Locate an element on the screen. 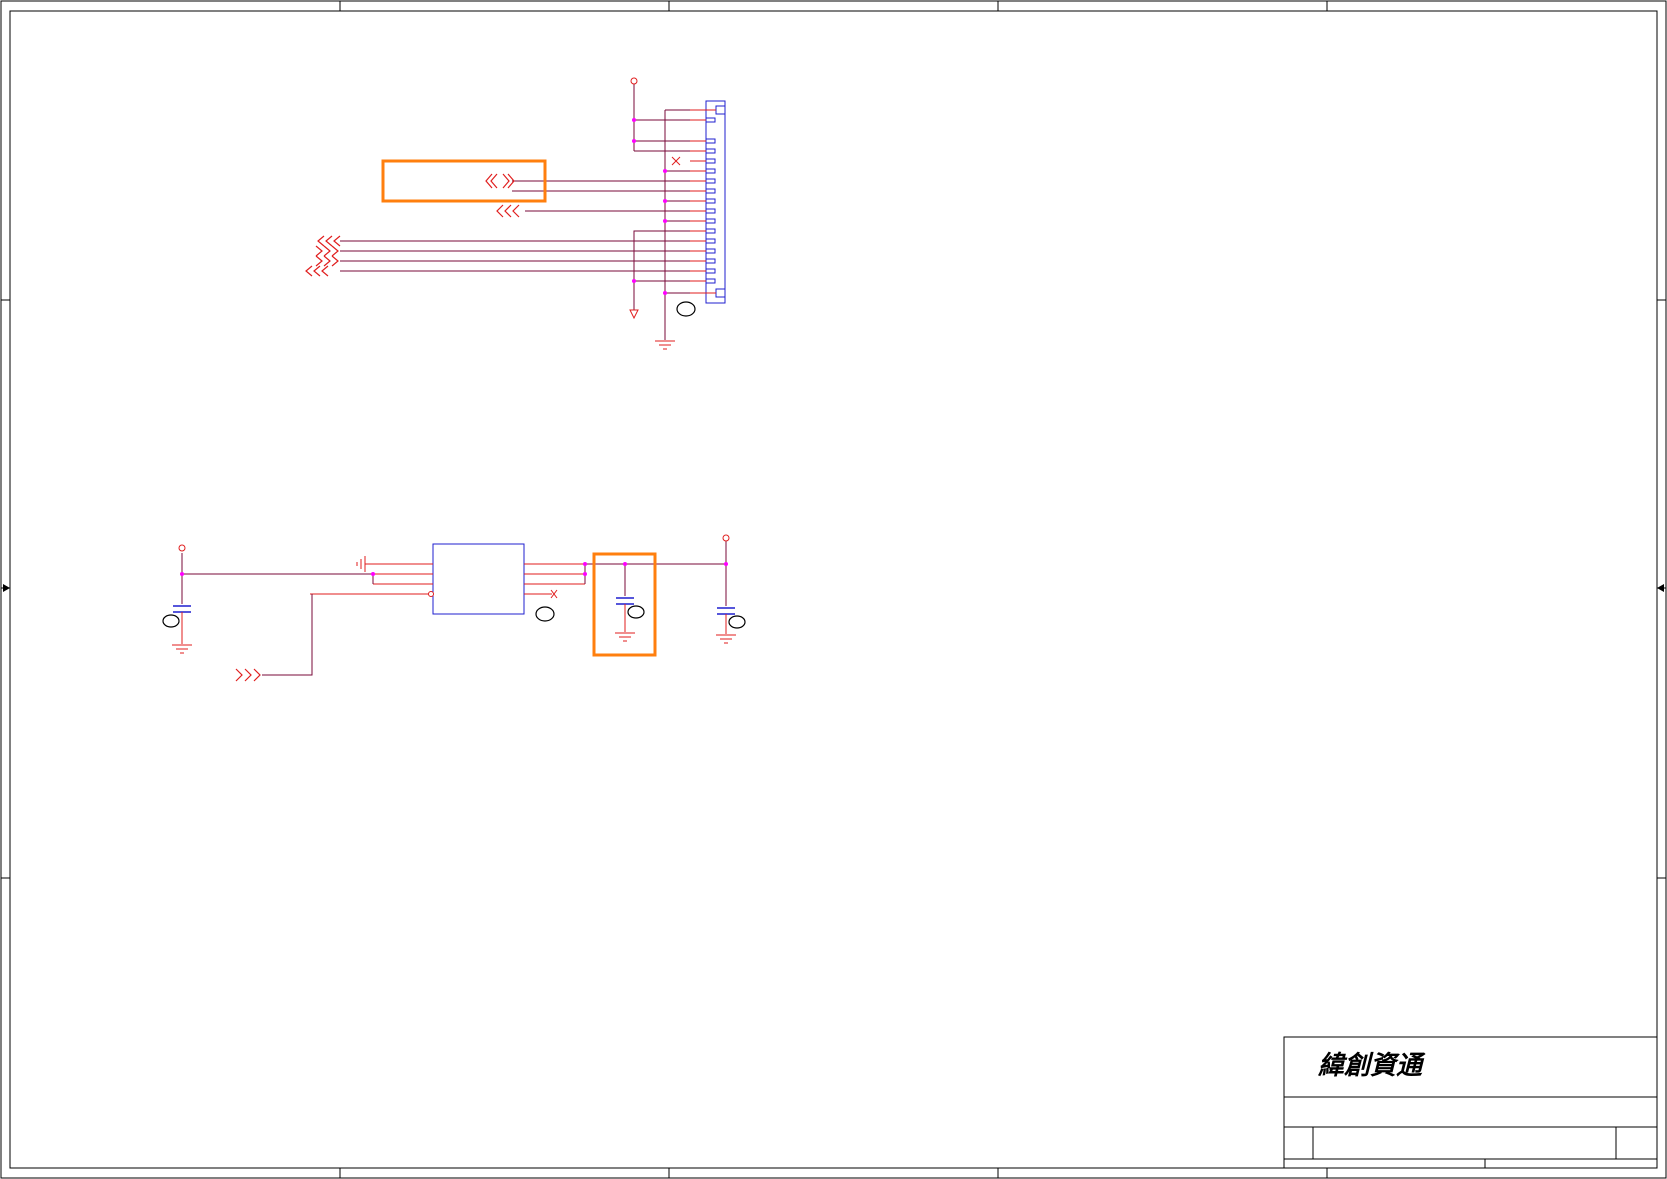 The image size is (1667, 1179). regulator-section is located at coordinates (454, 608).